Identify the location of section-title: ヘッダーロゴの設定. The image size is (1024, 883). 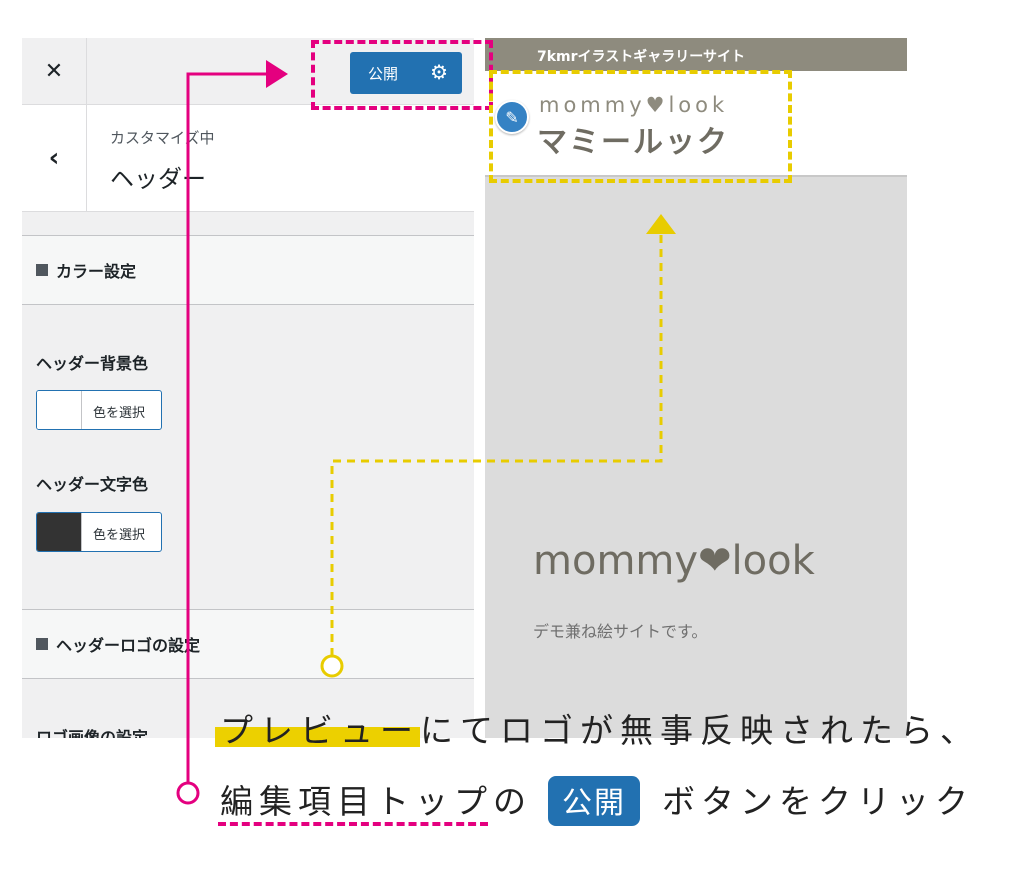
(128, 645).